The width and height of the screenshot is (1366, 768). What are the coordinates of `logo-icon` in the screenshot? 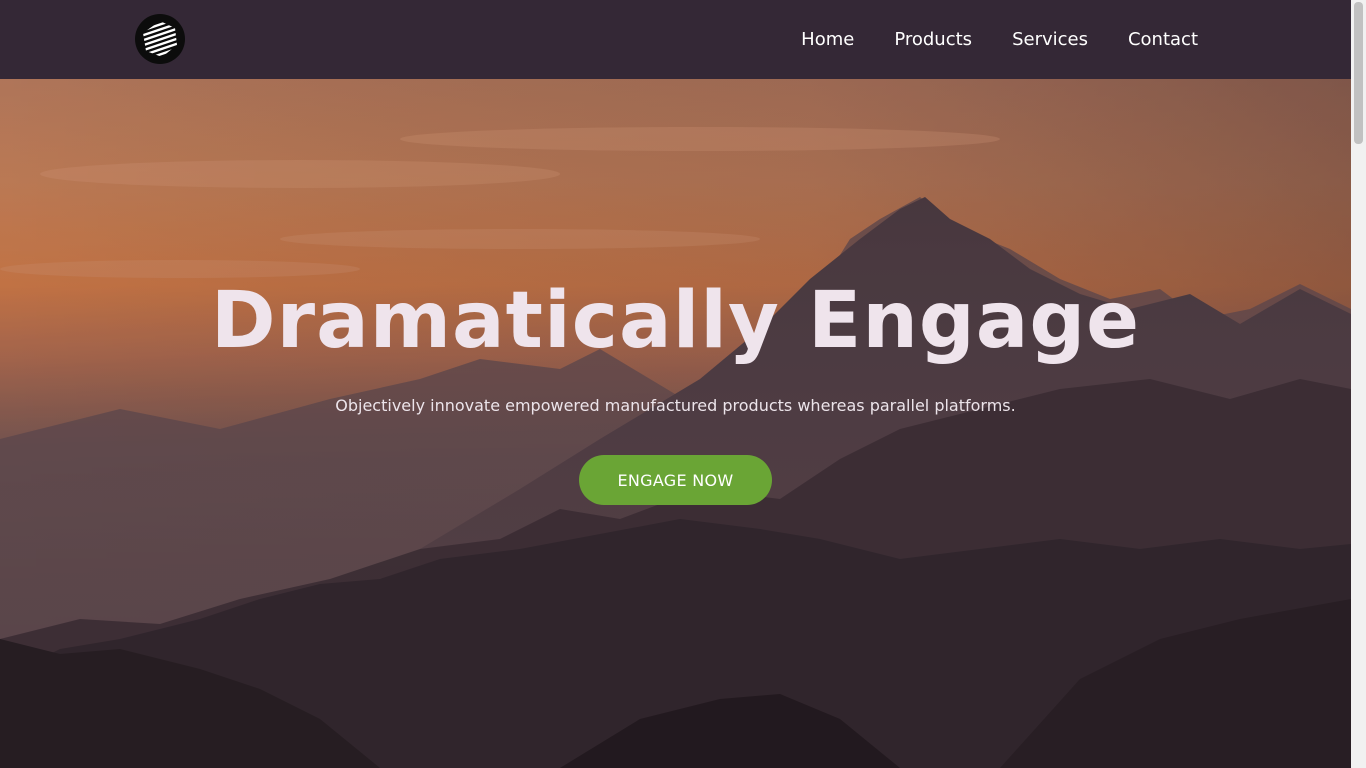 It's located at (160, 39).